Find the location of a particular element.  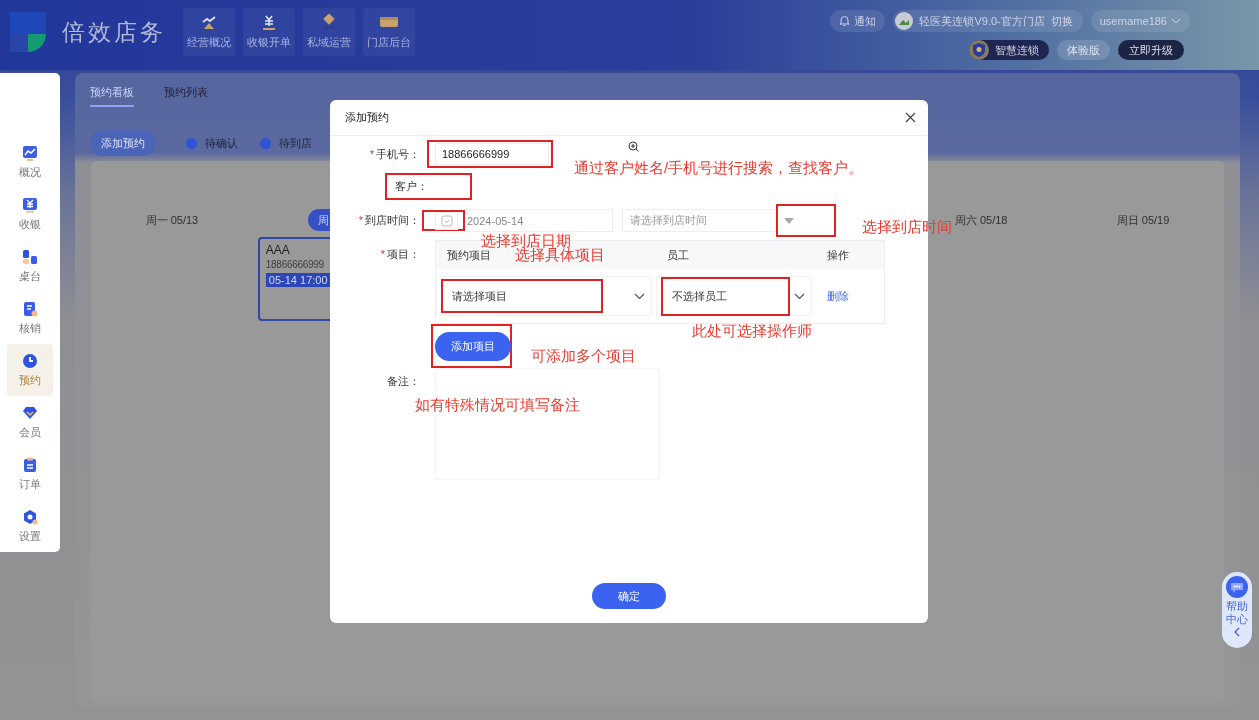

field-label: * 到店时间： is located at coordinates (388, 220).